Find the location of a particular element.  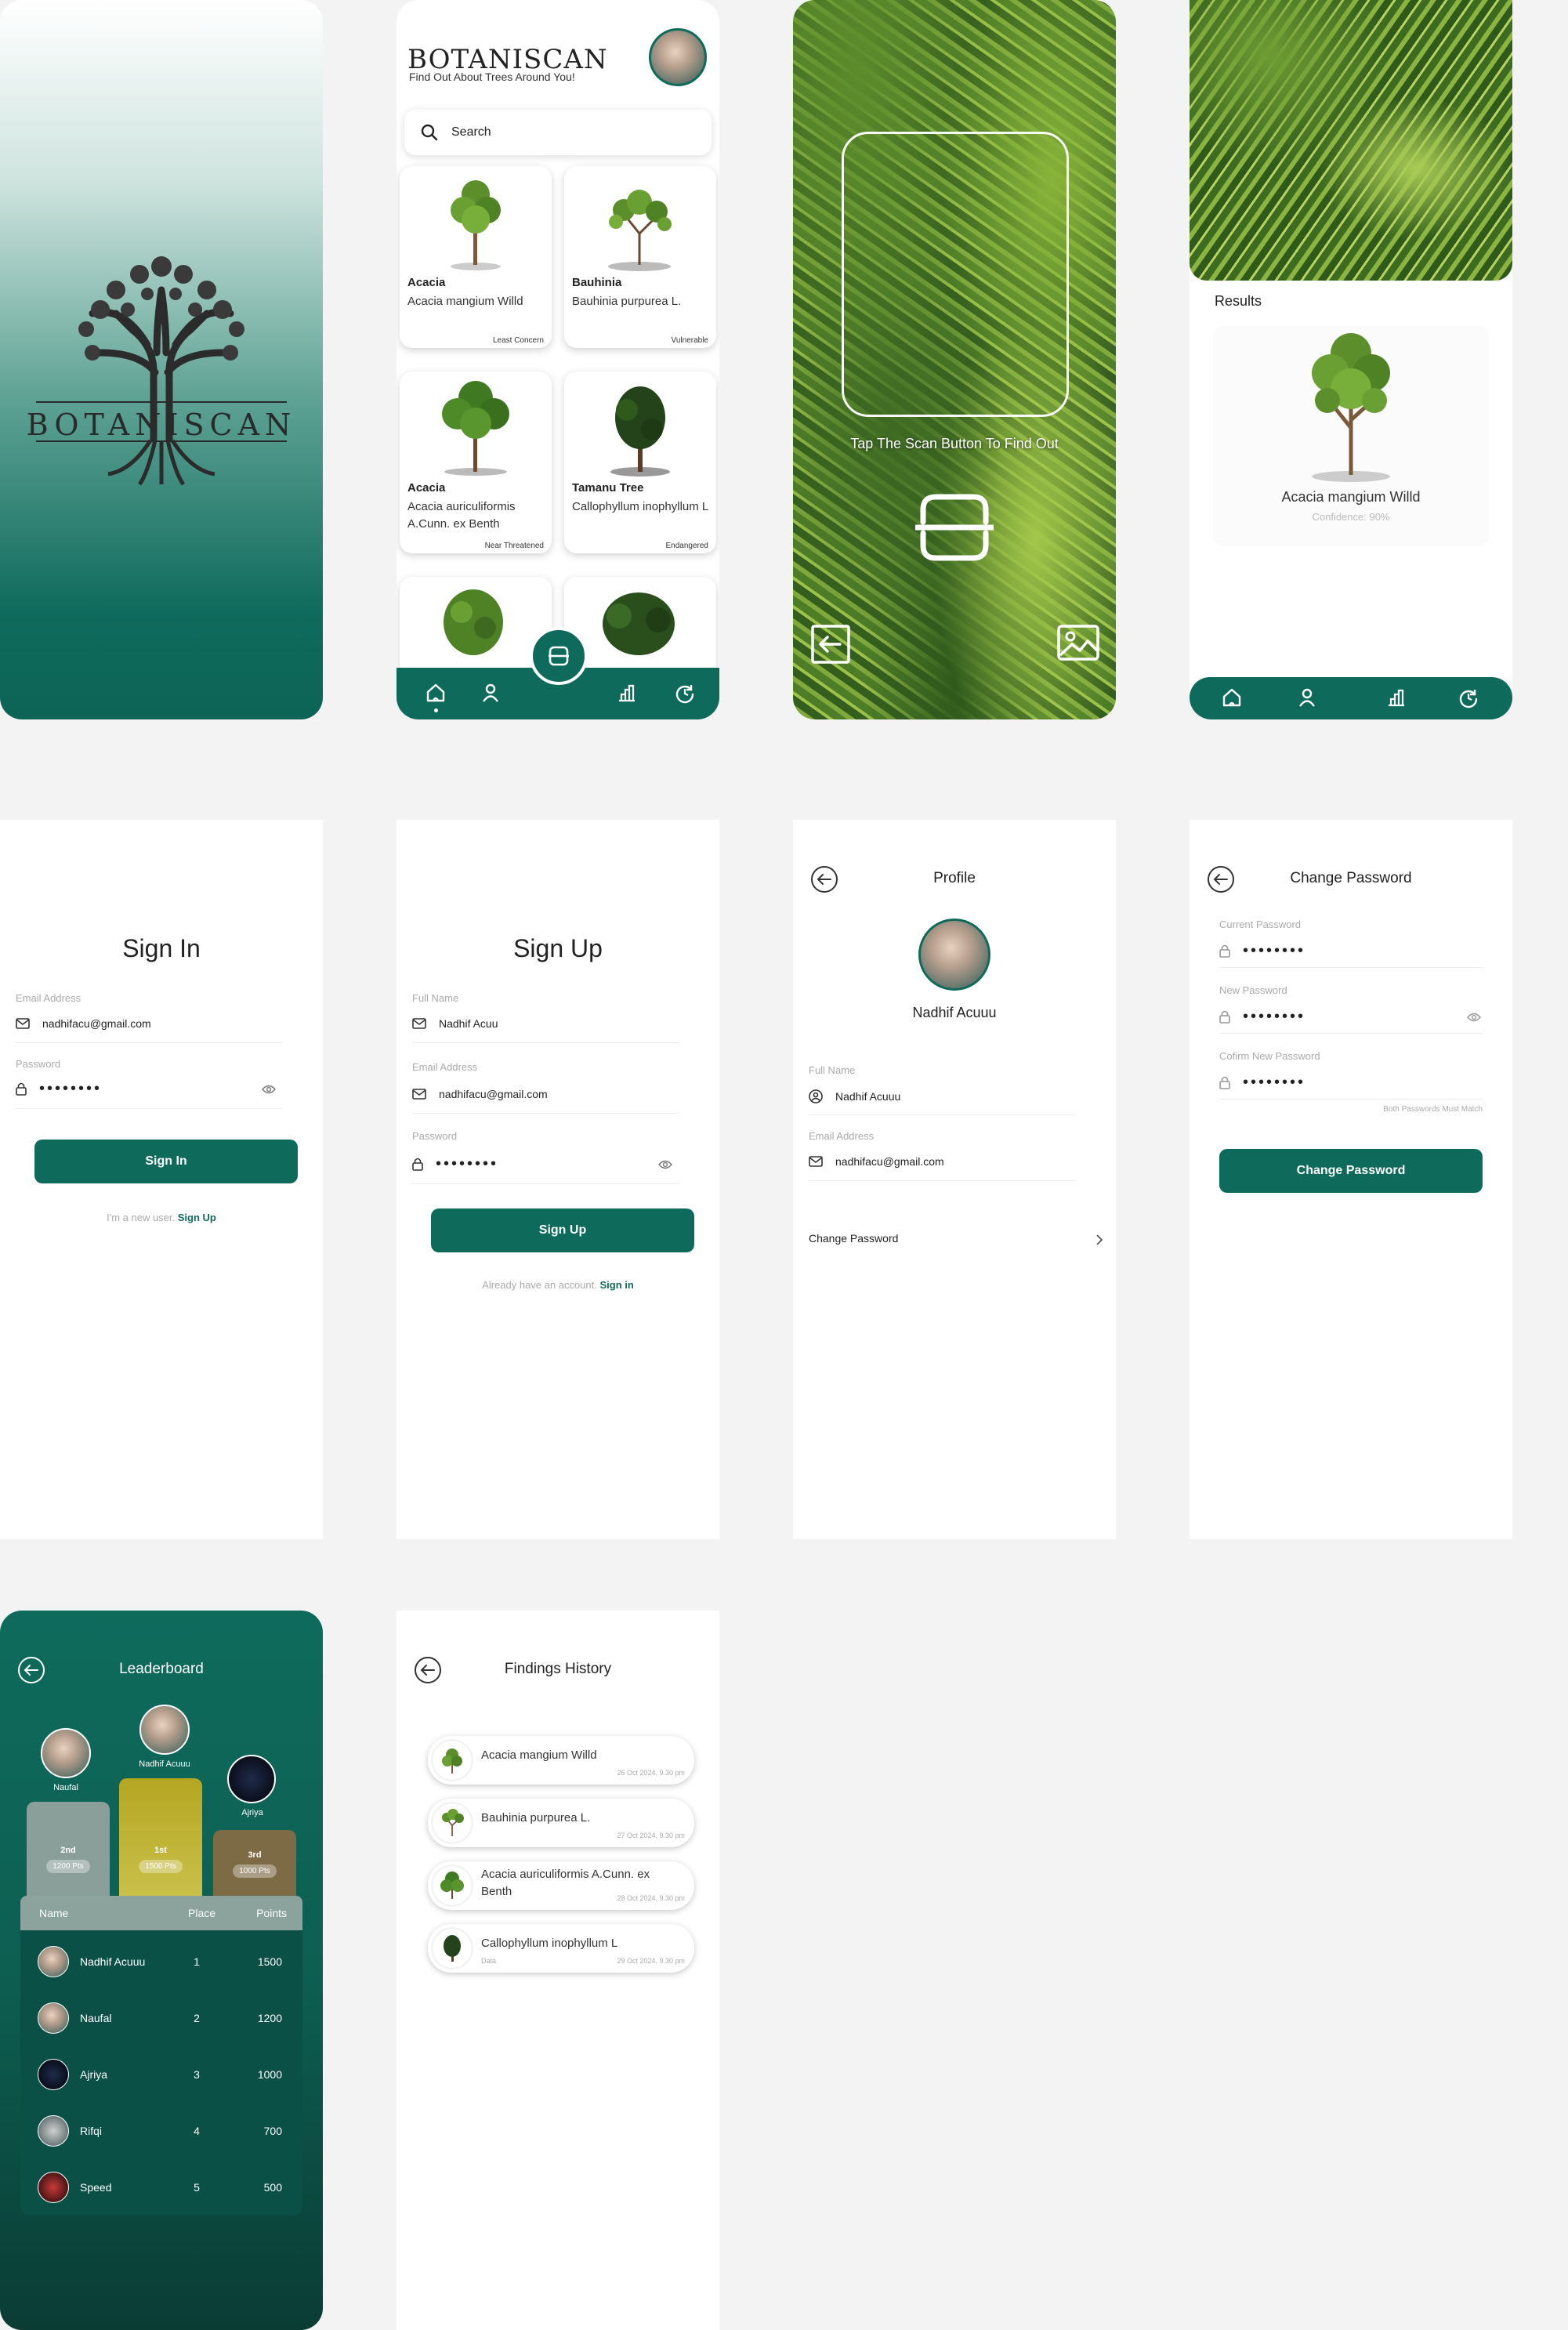

capture-button is located at coordinates (955, 527).